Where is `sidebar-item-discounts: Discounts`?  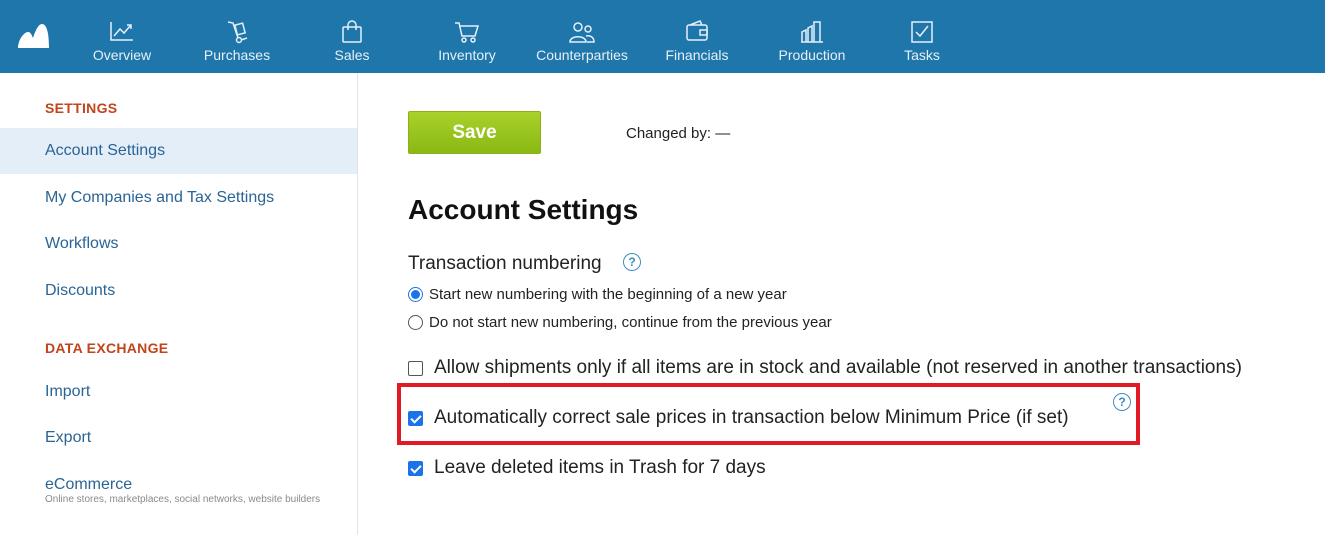 sidebar-item-discounts: Discounts is located at coordinates (178, 291).